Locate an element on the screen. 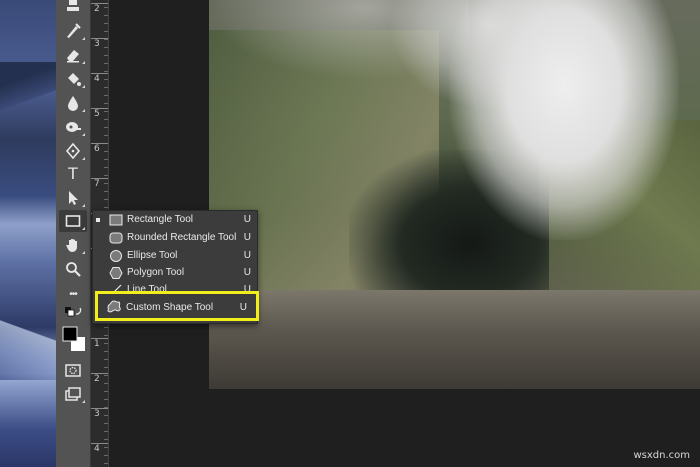 The image size is (700, 467). menu-item-polygon-tool: Polygon Tool U is located at coordinates (175, 272).